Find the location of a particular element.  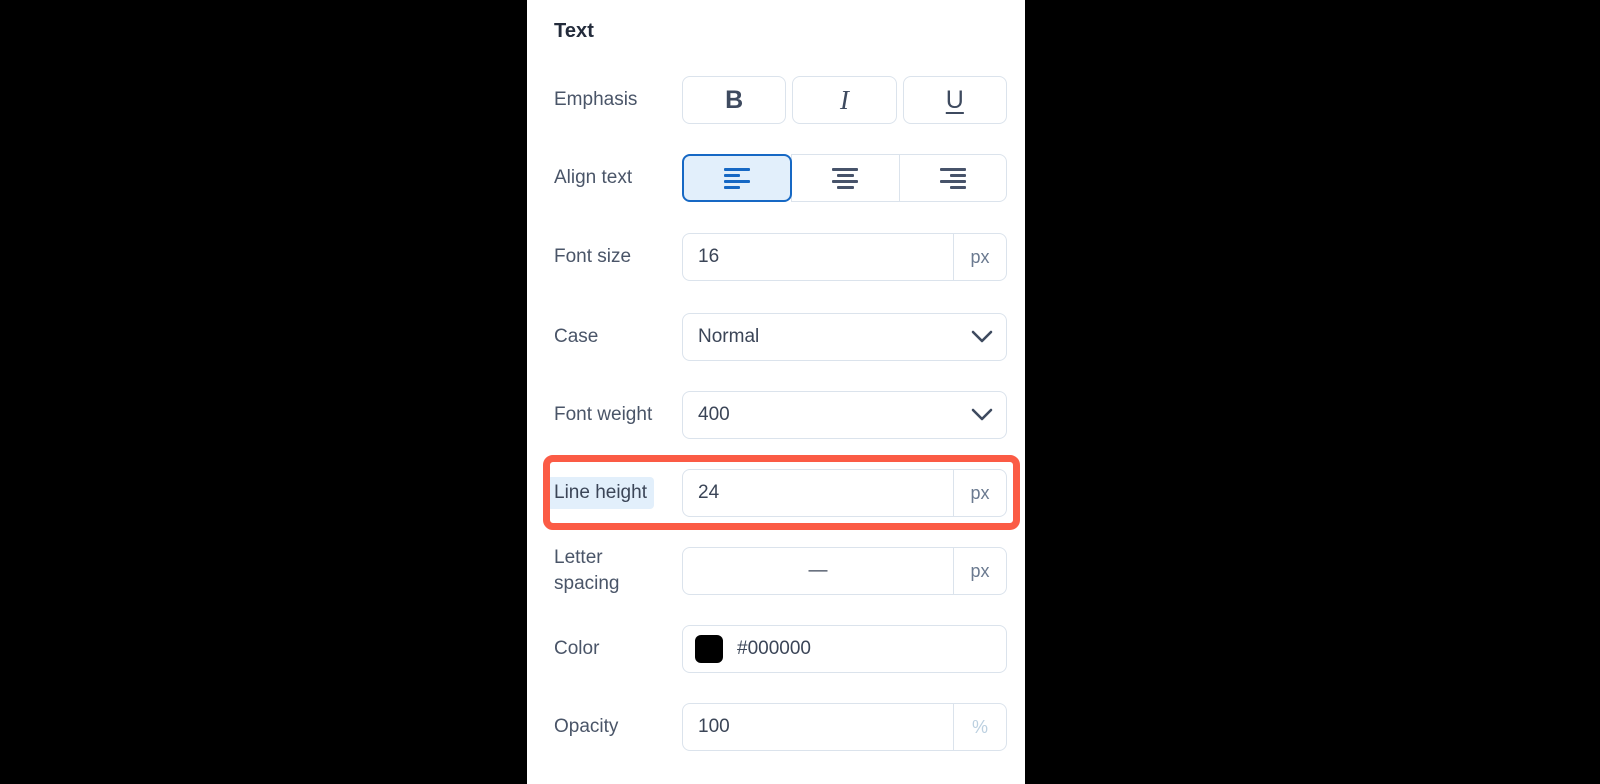

underline-button: U is located at coordinates (954, 100).